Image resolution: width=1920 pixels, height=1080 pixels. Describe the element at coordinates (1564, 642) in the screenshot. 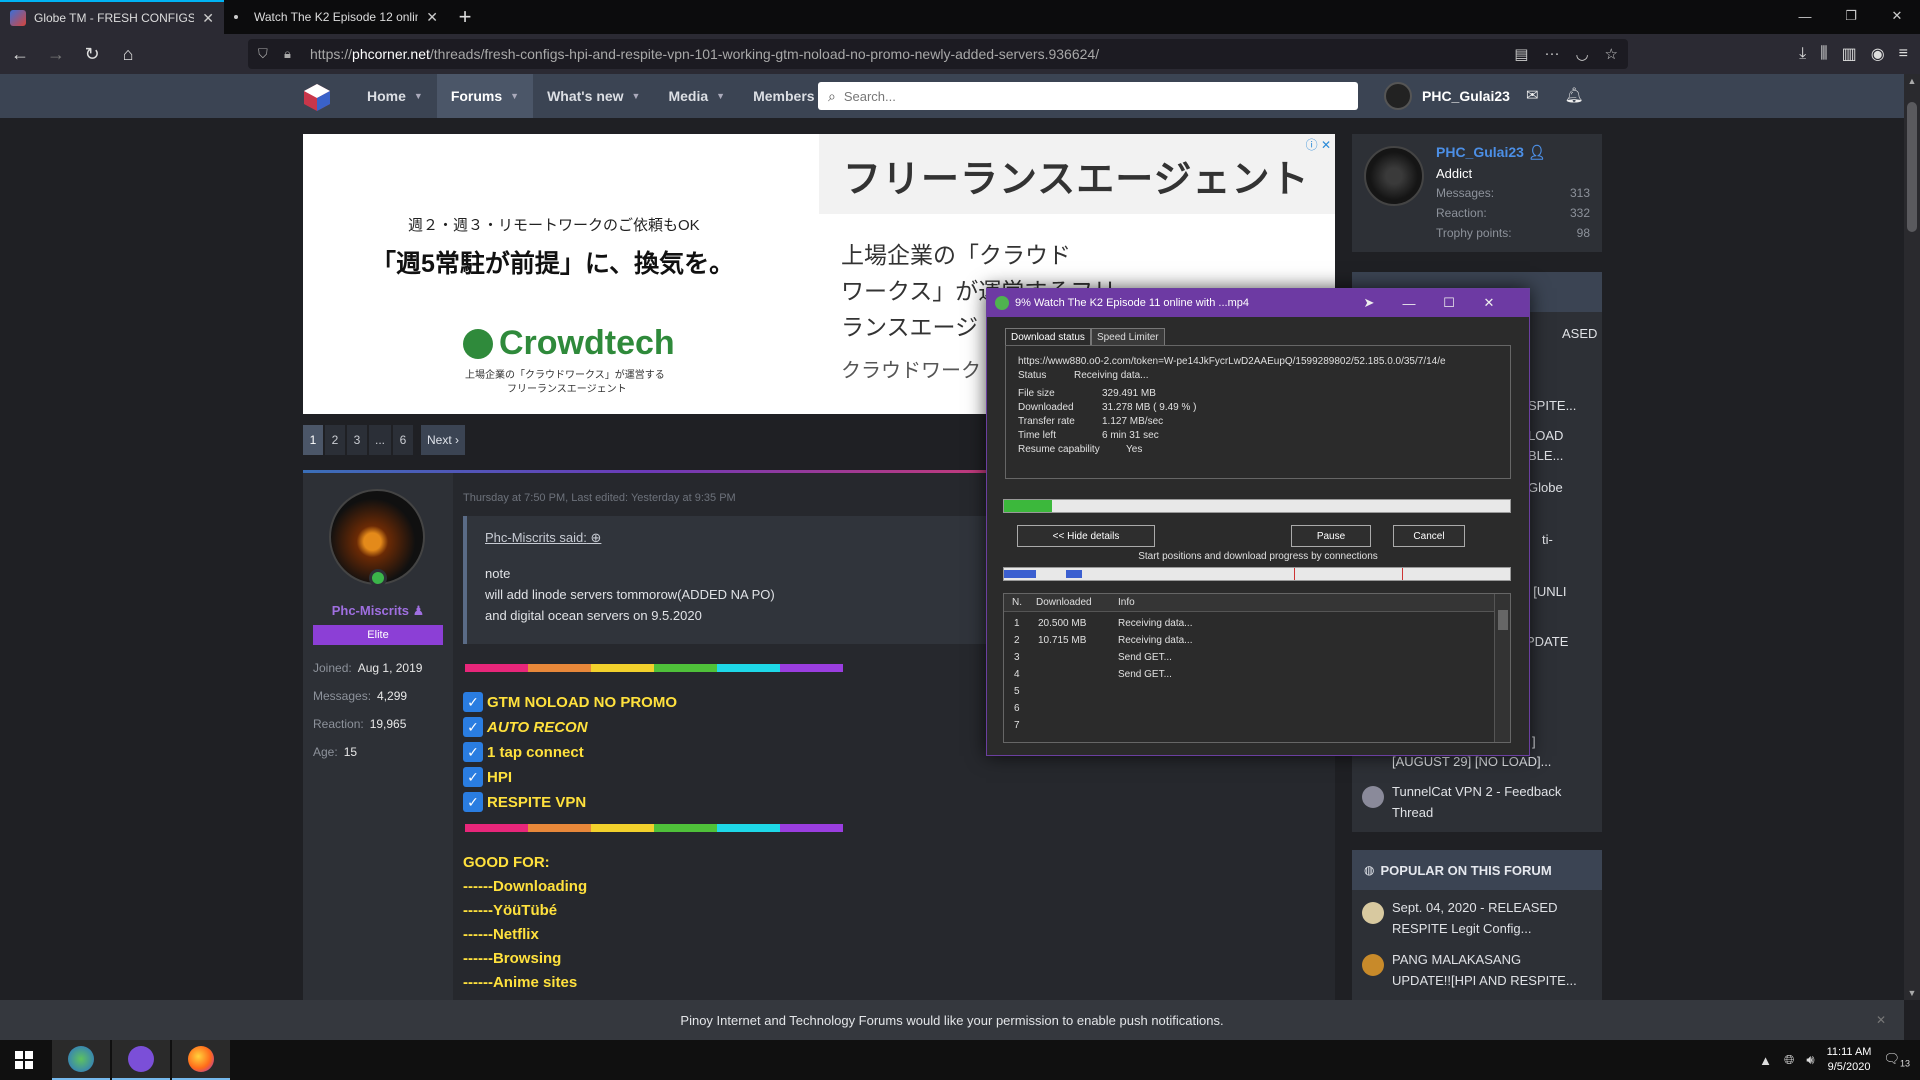

I see `sidebar-thread-fragment: PDATE` at that location.